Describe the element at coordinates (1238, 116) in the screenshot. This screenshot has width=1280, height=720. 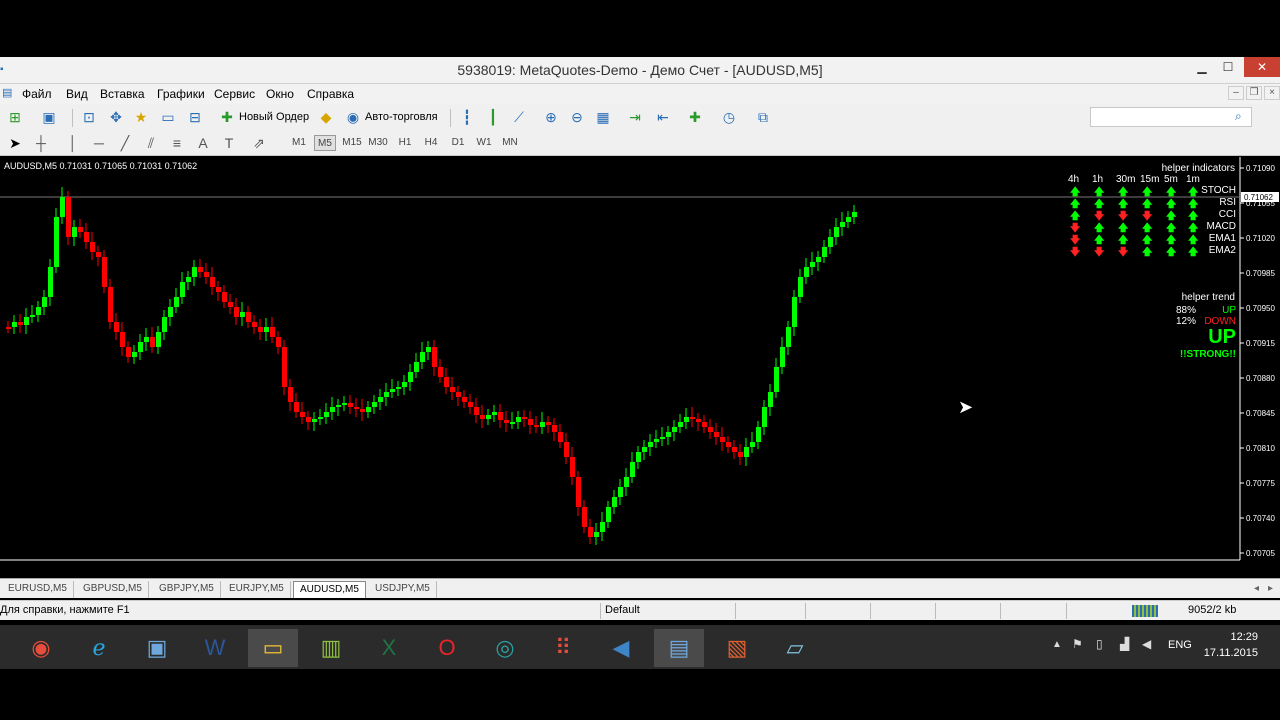
I see `search-icon: ⌕` at that location.